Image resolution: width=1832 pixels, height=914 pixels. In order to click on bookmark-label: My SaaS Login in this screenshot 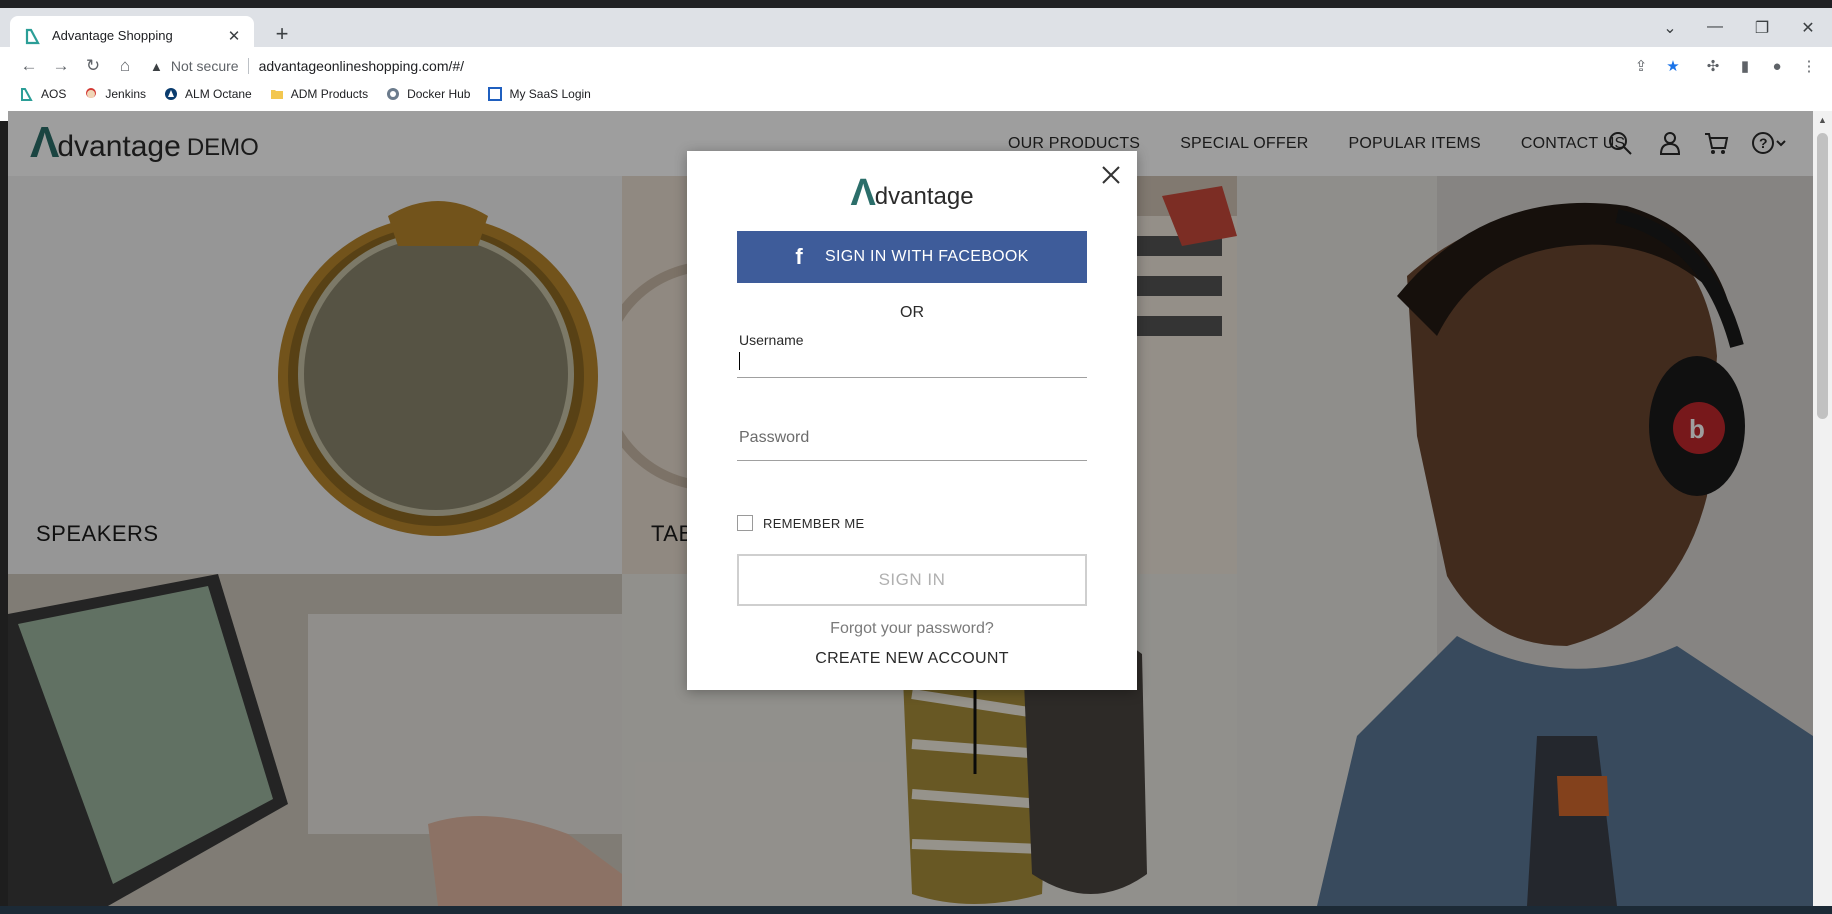, I will do `click(550, 94)`.